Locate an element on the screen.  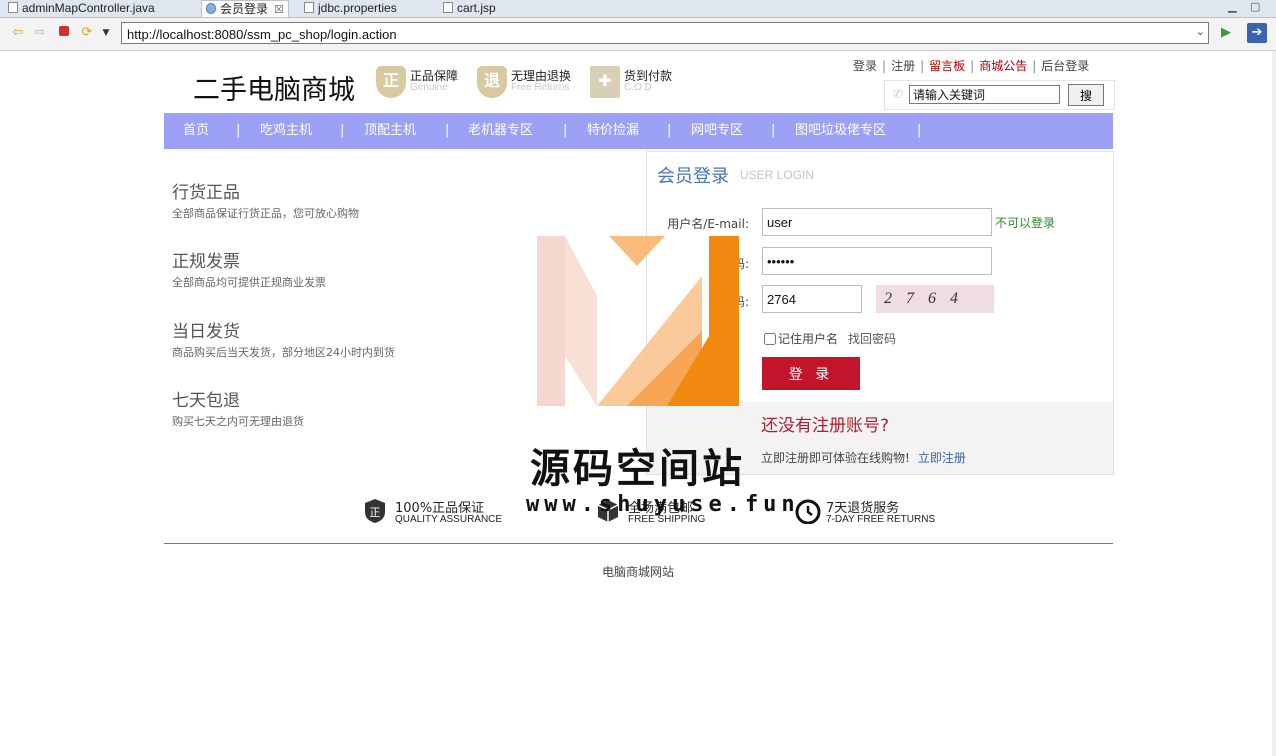
java-file-icon is located at coordinates (13, 7).